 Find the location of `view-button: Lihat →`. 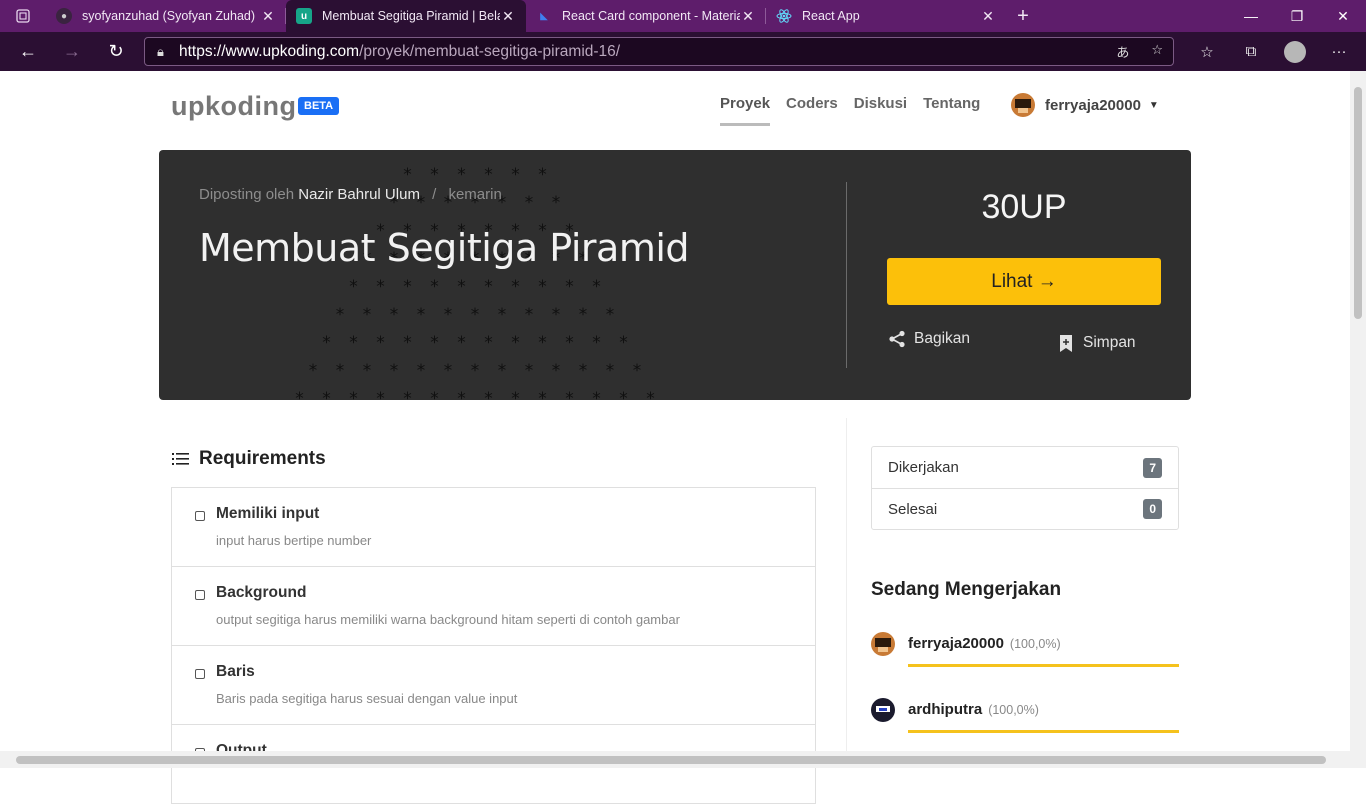

view-button: Lihat → is located at coordinates (1024, 281).